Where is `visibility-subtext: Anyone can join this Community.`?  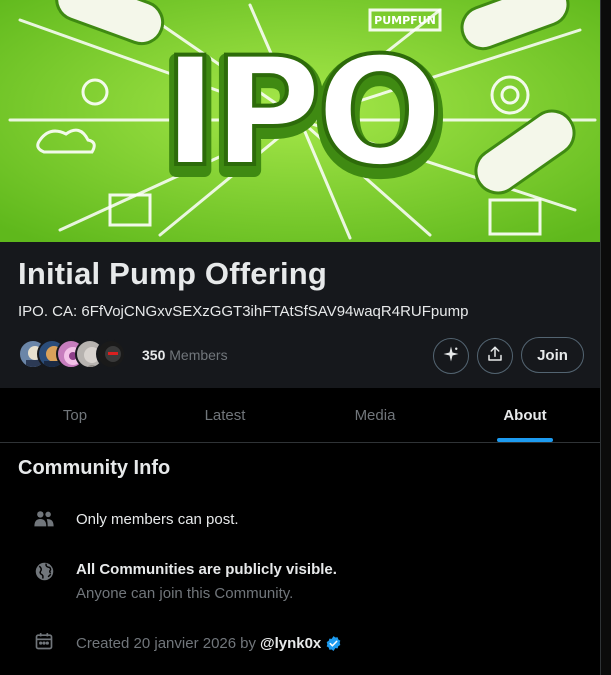
visibility-subtext: Anyone can join this Community. is located at coordinates (185, 593).